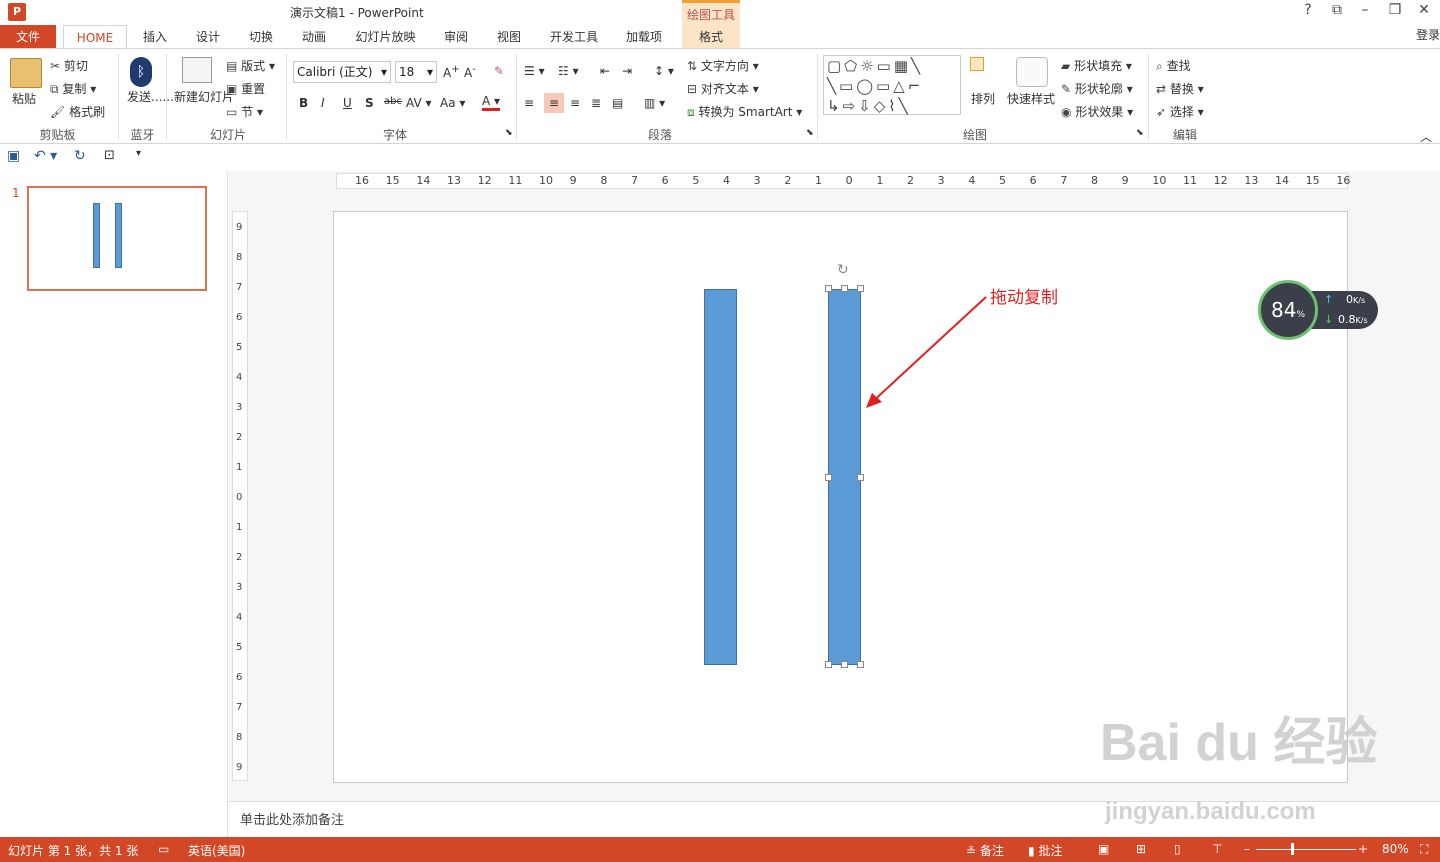 The height and width of the screenshot is (862, 1440). Describe the element at coordinates (1337, 10) in the screenshot. I see `restore-ribbon-icon: ⧉` at that location.